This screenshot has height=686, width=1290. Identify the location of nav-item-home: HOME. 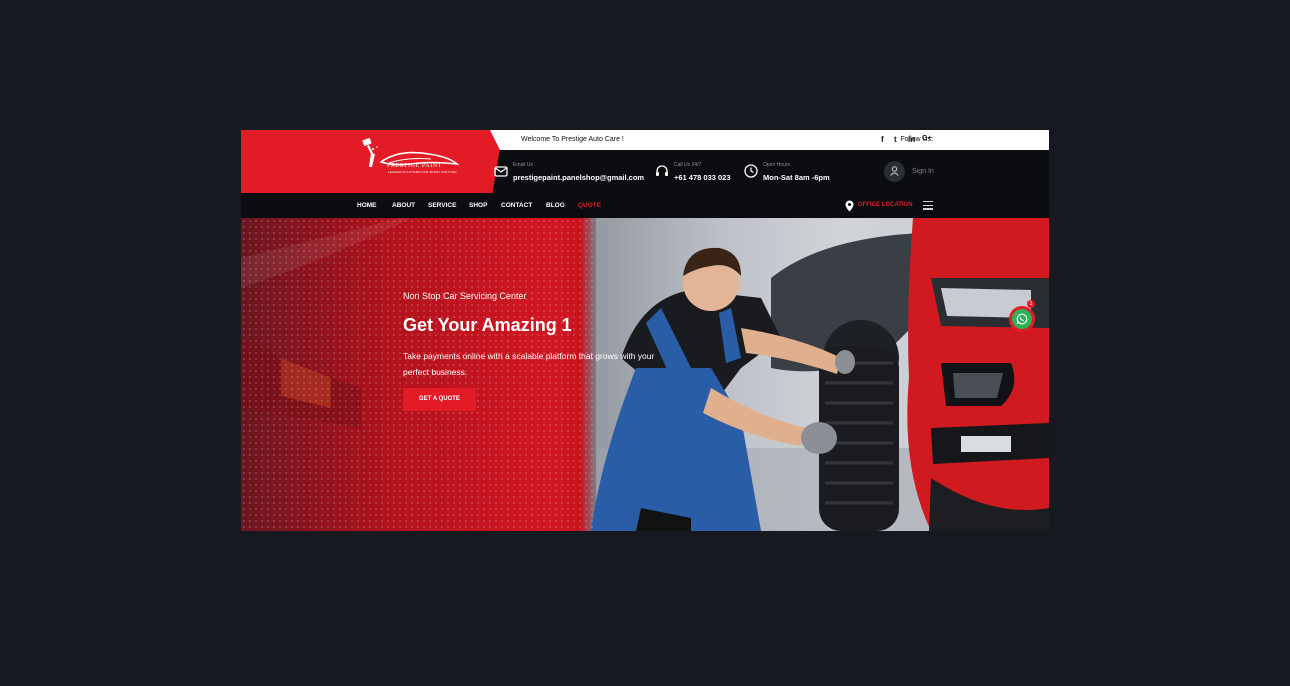
(367, 205).